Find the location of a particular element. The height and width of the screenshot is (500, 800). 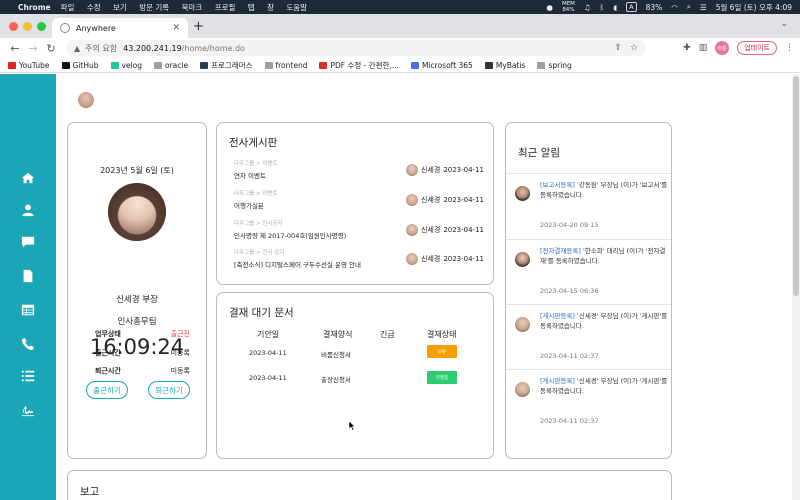

page-scrollbar is located at coordinates (796, 287).